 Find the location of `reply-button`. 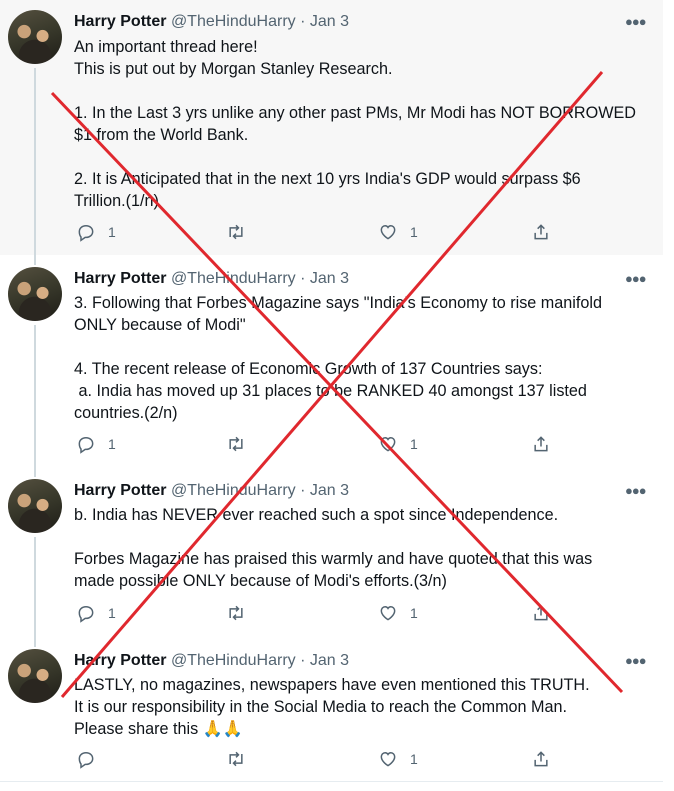

reply-button is located at coordinates (86, 759).